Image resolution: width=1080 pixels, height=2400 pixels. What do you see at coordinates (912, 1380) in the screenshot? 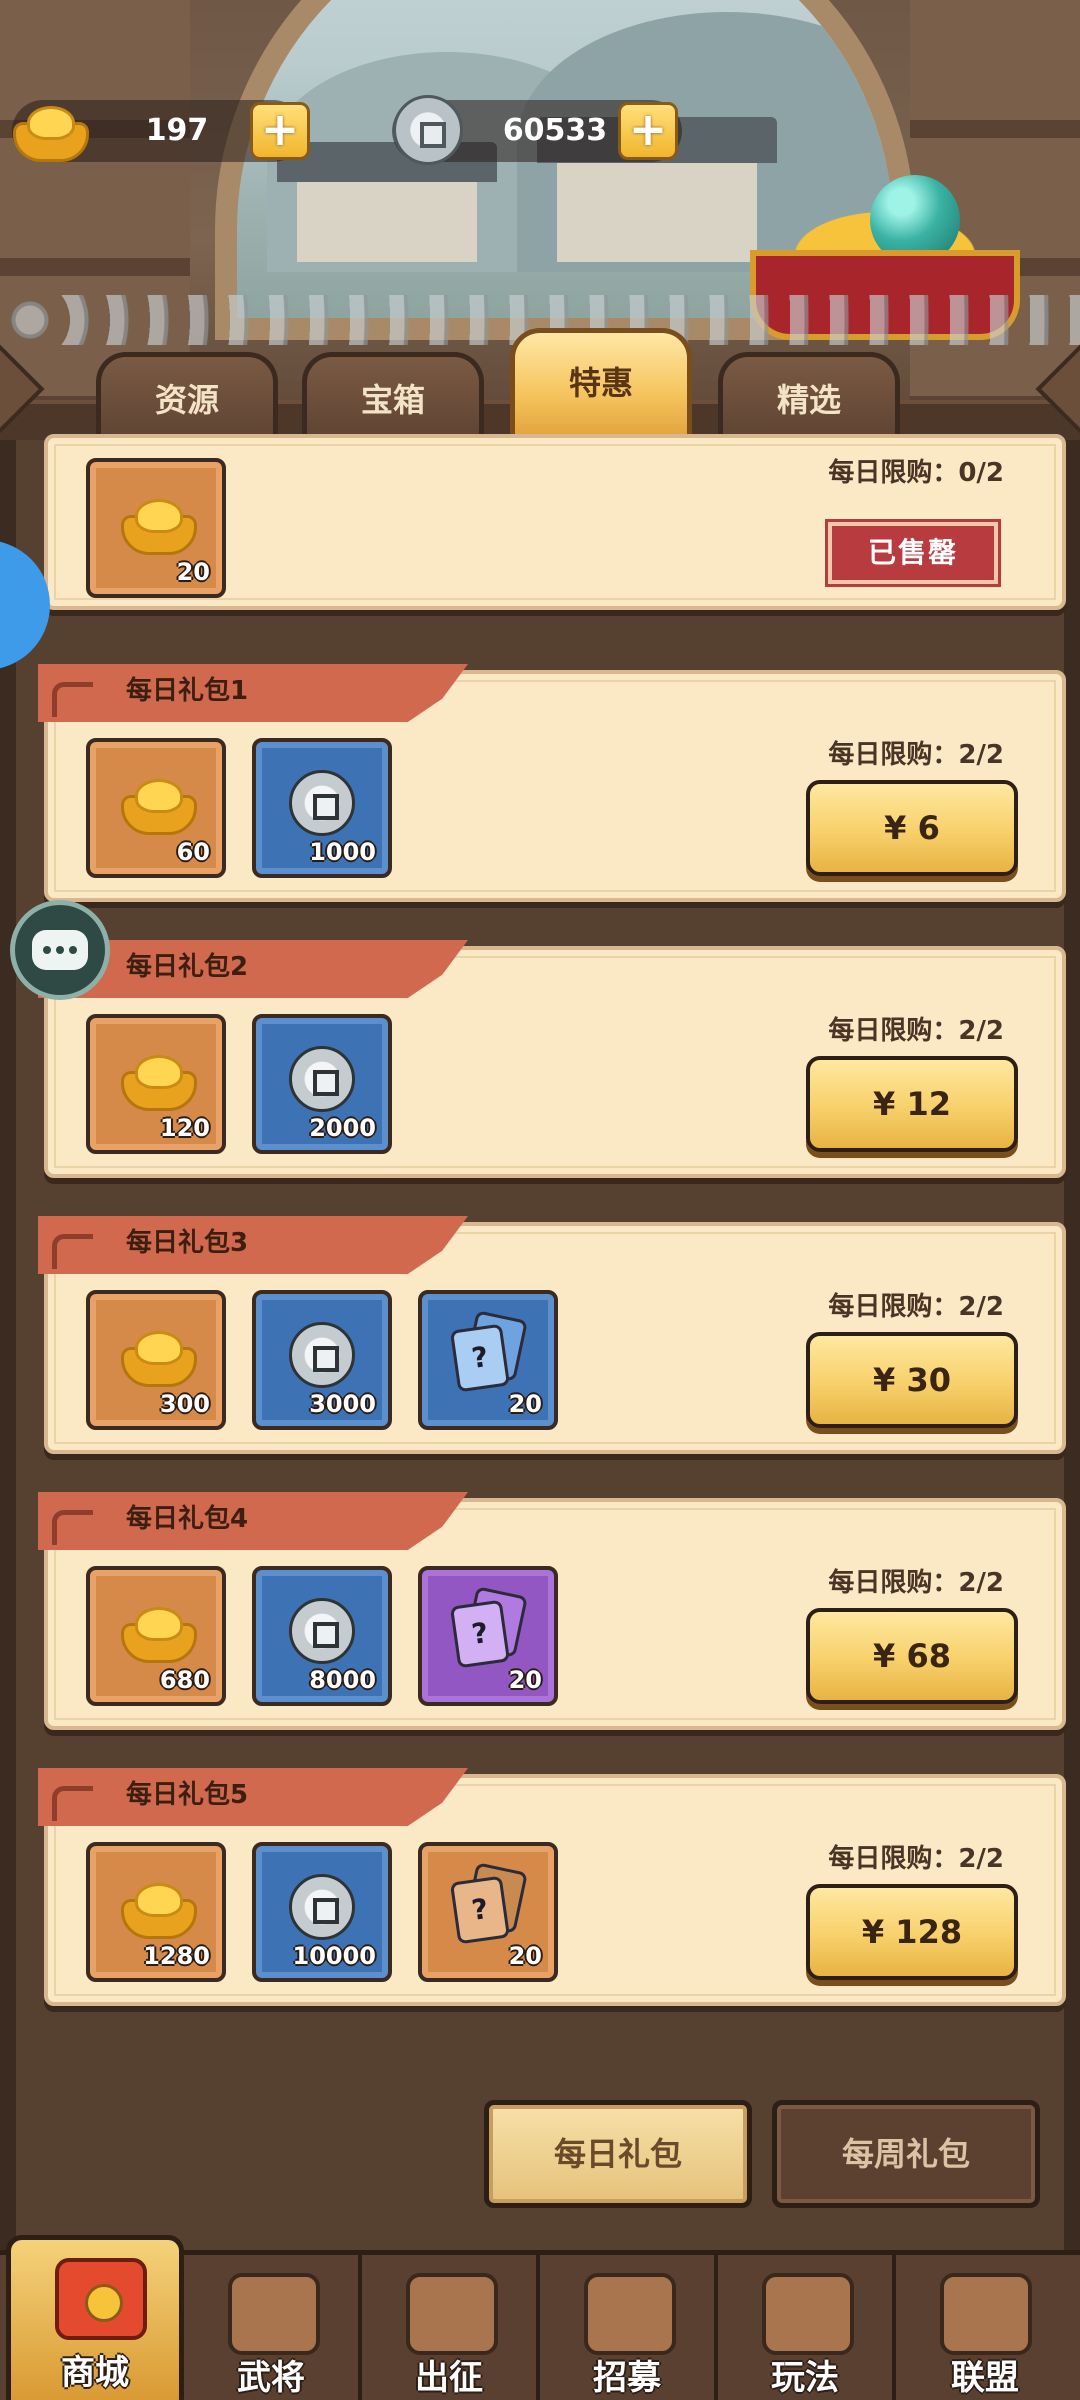
I see `buy-button: ¥ 30` at bounding box center [912, 1380].